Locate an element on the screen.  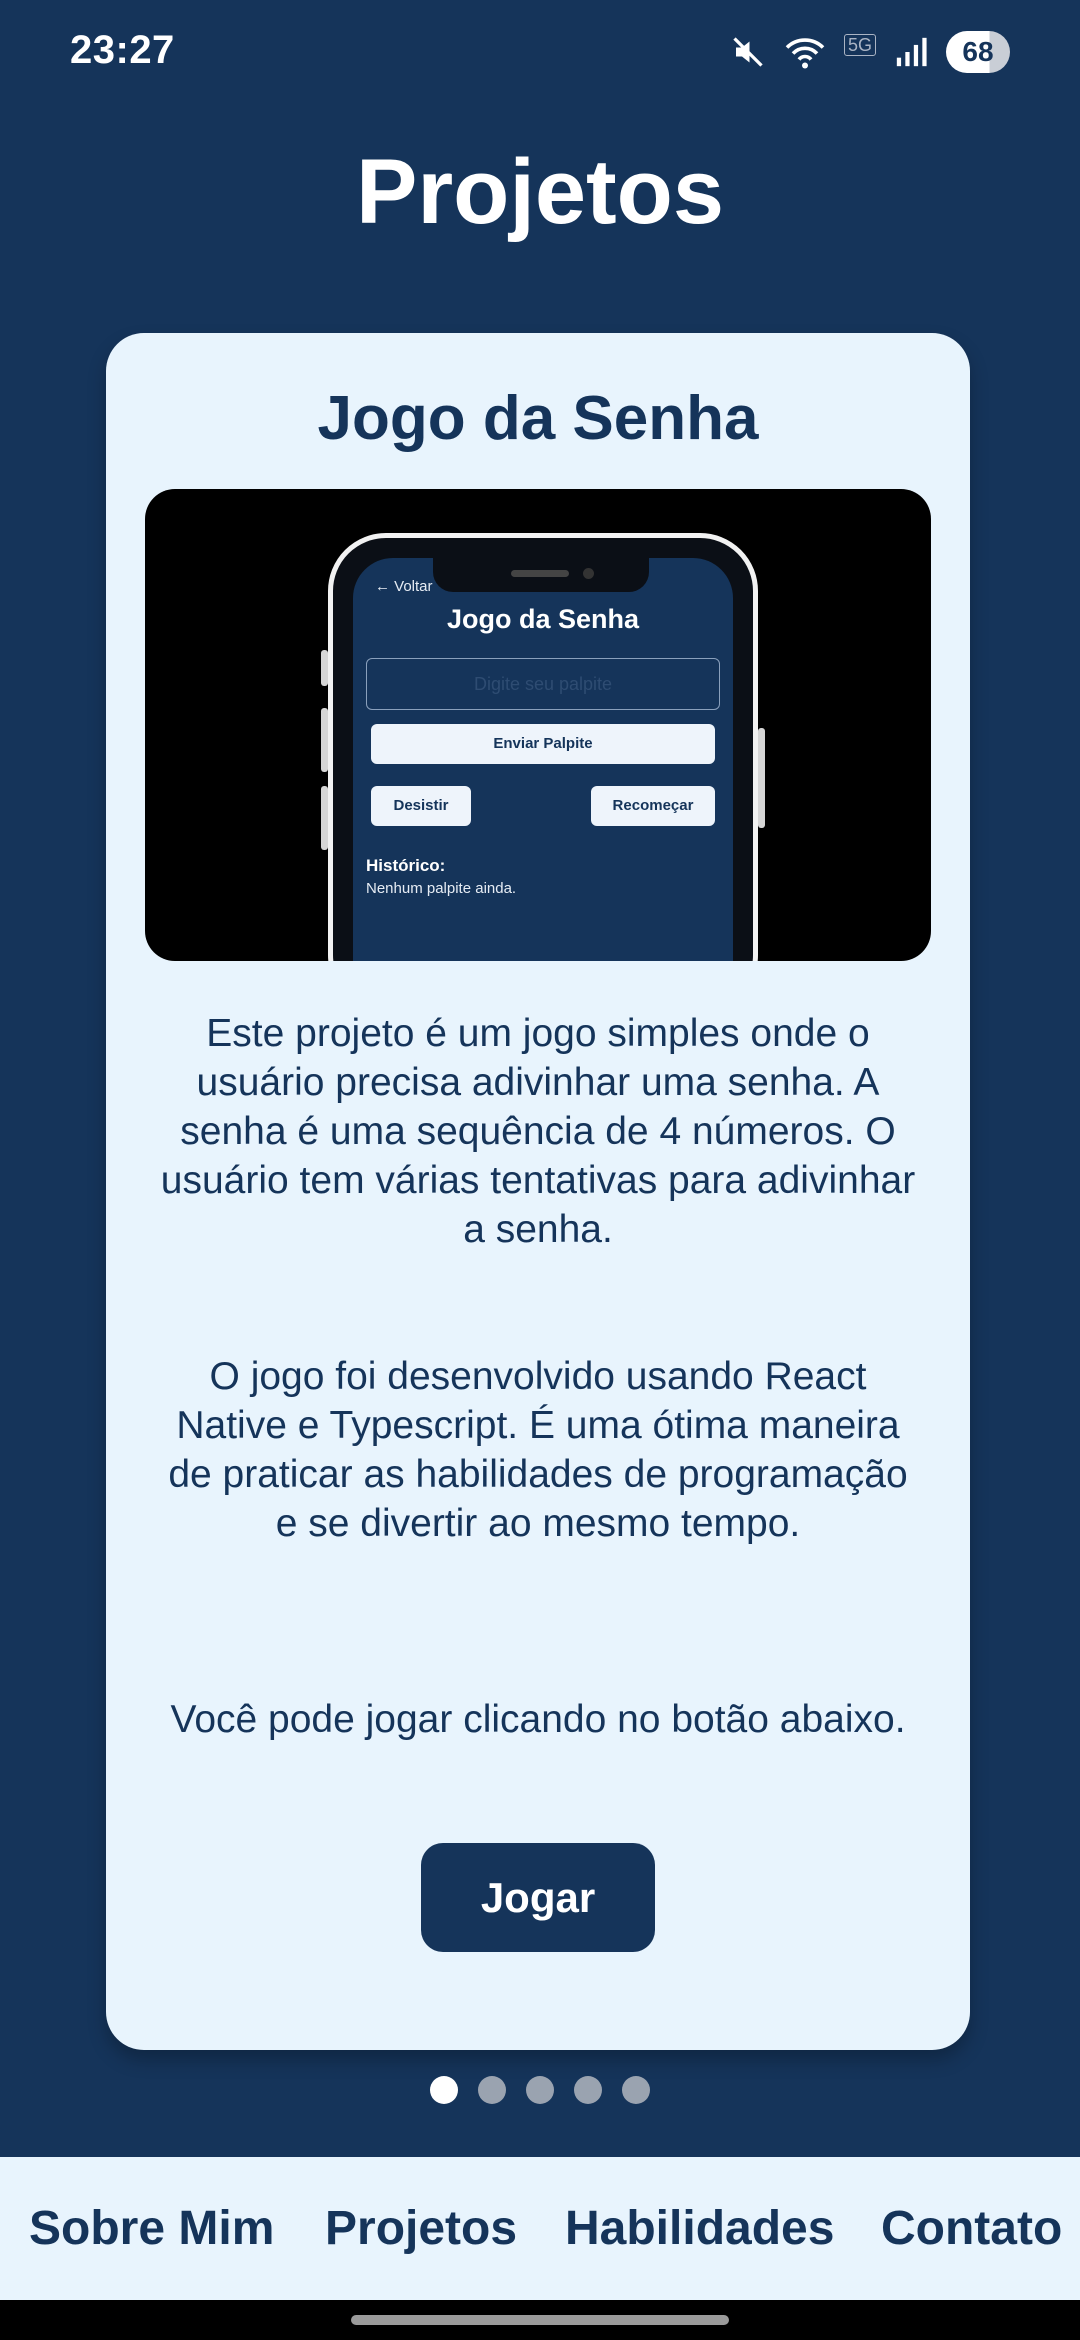
mute-icon is located at coordinates (748, 52).